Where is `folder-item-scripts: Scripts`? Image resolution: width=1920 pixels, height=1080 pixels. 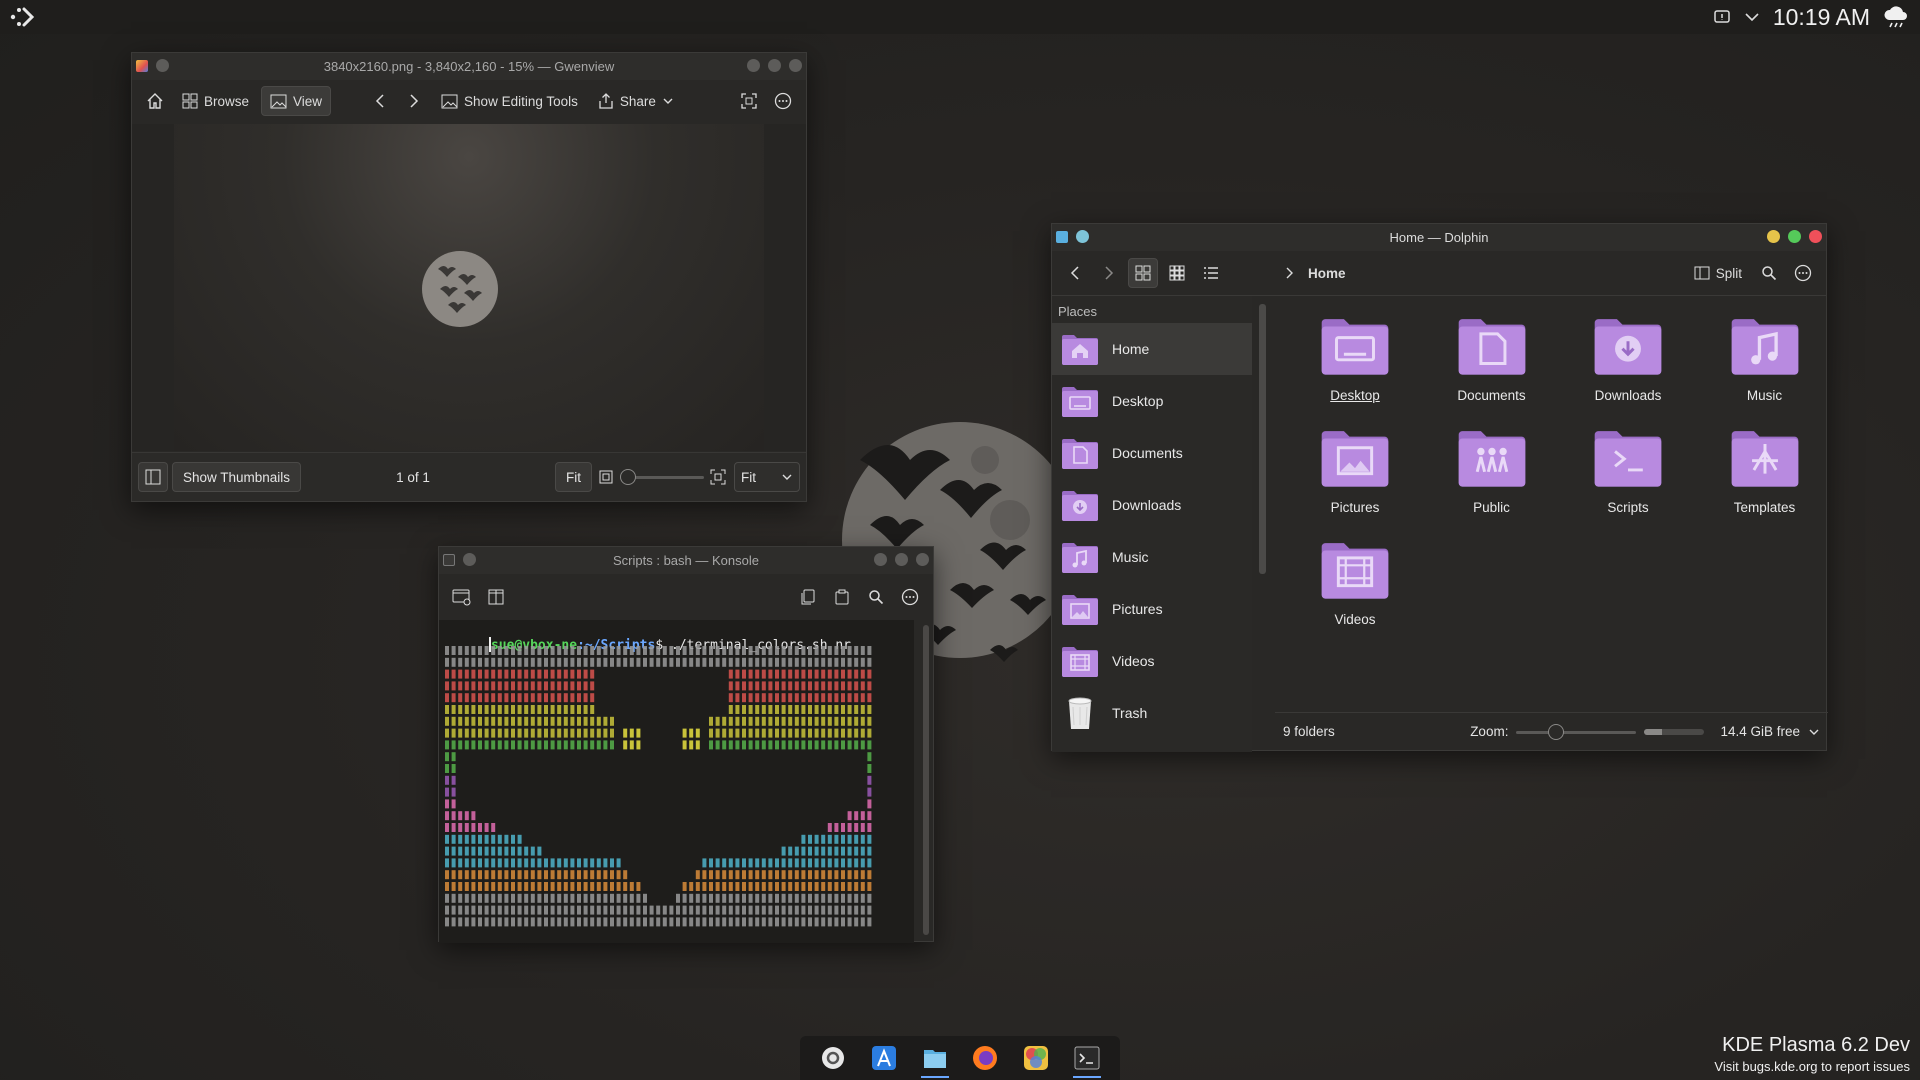 folder-item-scripts: Scripts is located at coordinates (1628, 473).